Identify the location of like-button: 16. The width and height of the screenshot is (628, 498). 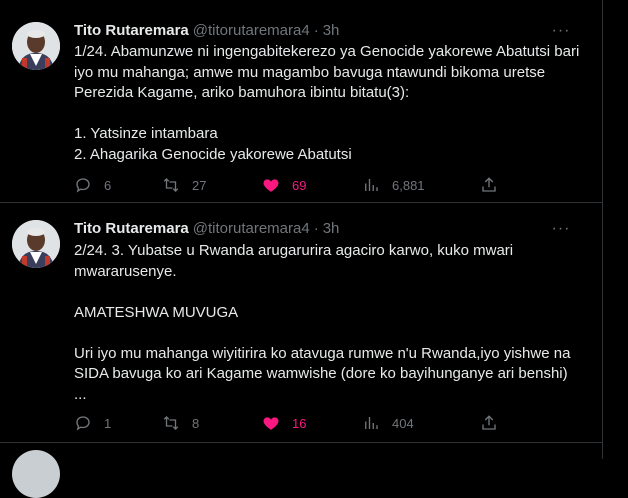
(284, 423).